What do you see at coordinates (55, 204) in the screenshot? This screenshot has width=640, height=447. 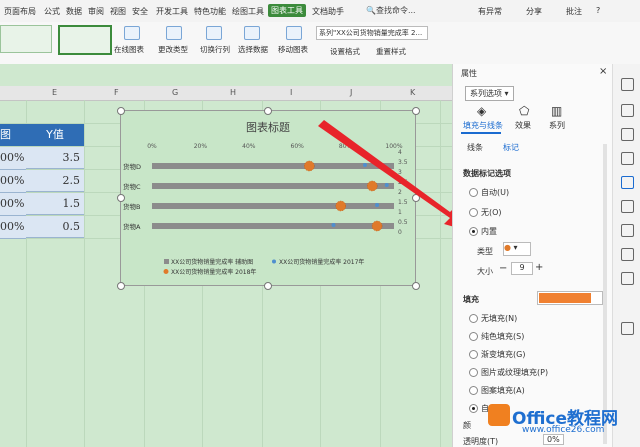 I see `cell-y-3: 1.5` at bounding box center [55, 204].